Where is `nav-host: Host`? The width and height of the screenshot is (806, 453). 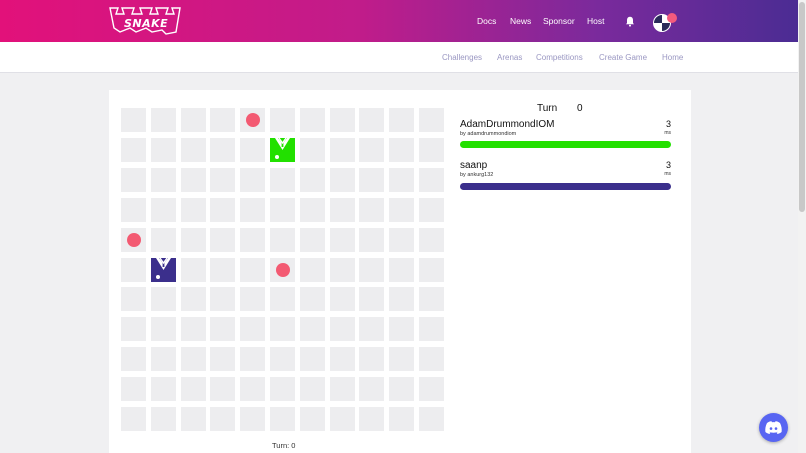 nav-host: Host is located at coordinates (595, 21).